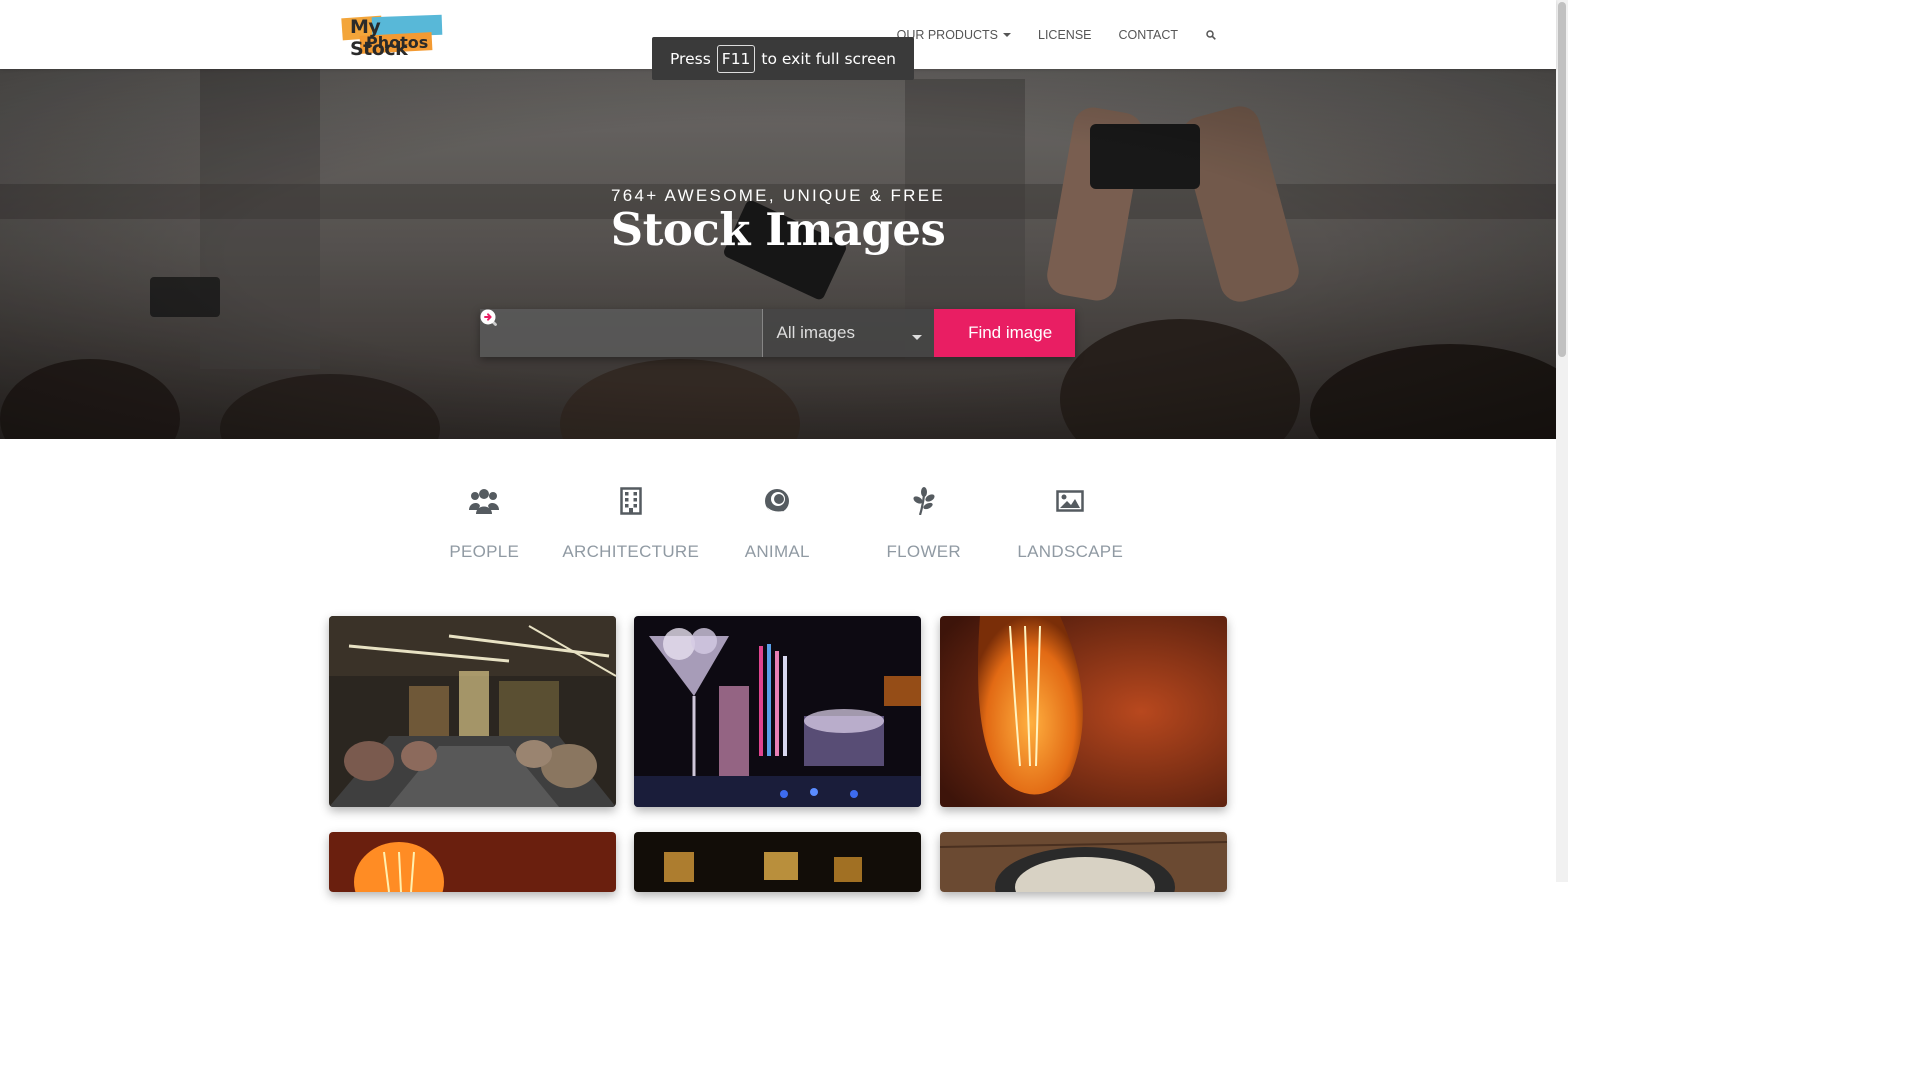 The width and height of the screenshot is (1920, 1080). What do you see at coordinates (829, 58) in the screenshot?
I see `fs-suffix: to exit full screen` at bounding box center [829, 58].